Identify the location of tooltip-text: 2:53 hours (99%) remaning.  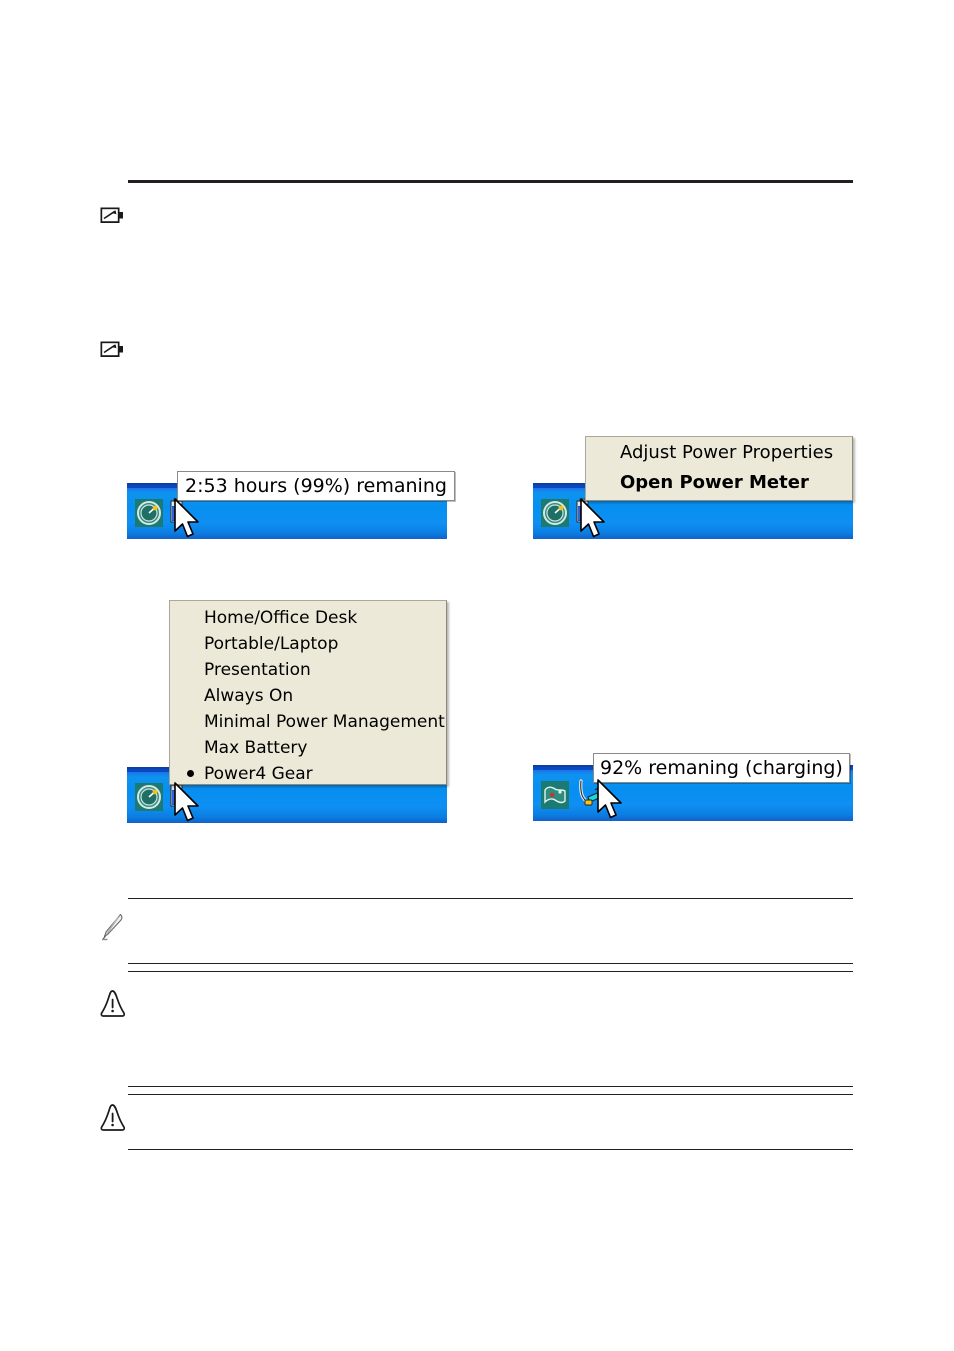
(316, 486).